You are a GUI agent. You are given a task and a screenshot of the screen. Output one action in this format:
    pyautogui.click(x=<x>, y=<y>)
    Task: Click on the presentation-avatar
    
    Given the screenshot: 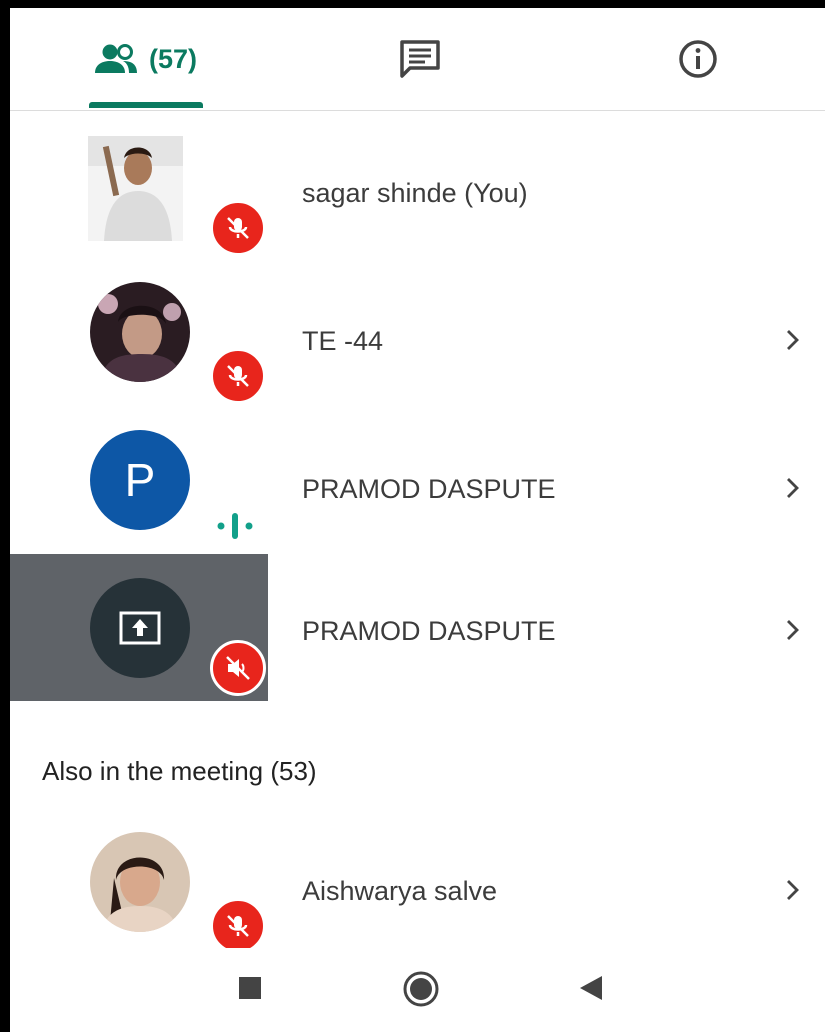 What is the action you would take?
    pyautogui.click(x=140, y=628)
    